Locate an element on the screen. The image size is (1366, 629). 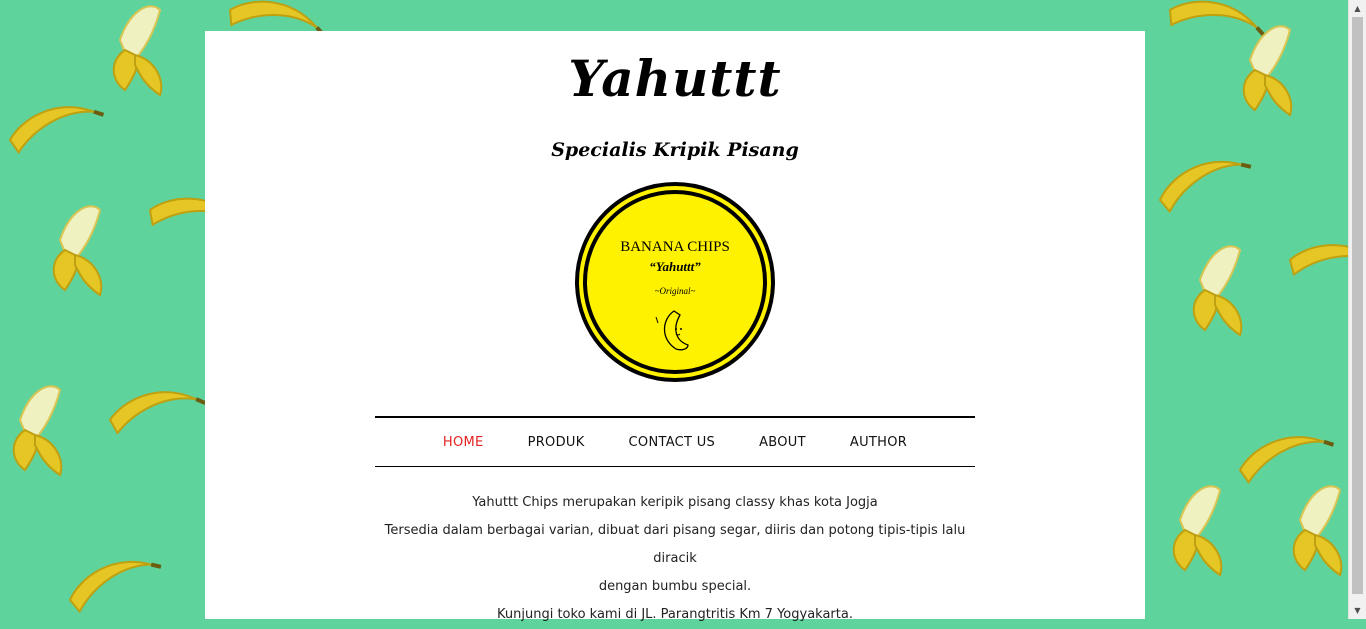
intro-line: dengan bumbu special. is located at coordinates (675, 586).